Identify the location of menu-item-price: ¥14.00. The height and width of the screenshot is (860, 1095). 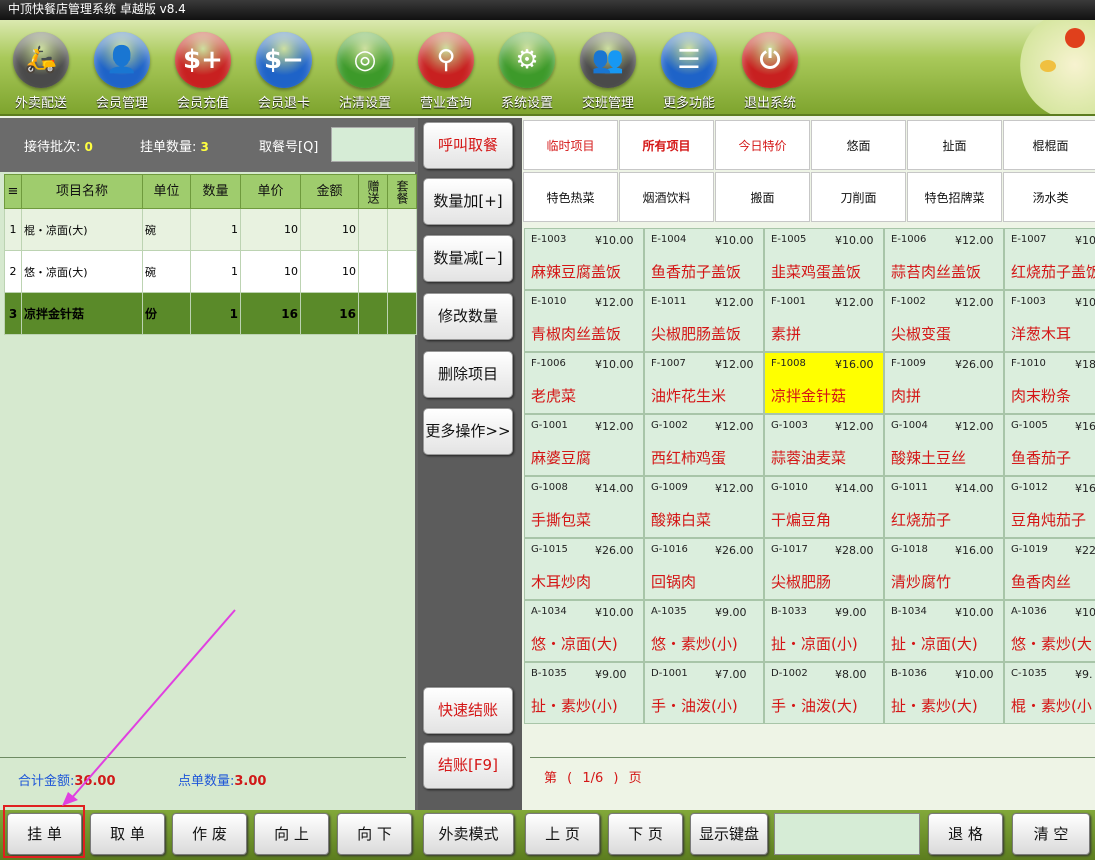
(614, 488).